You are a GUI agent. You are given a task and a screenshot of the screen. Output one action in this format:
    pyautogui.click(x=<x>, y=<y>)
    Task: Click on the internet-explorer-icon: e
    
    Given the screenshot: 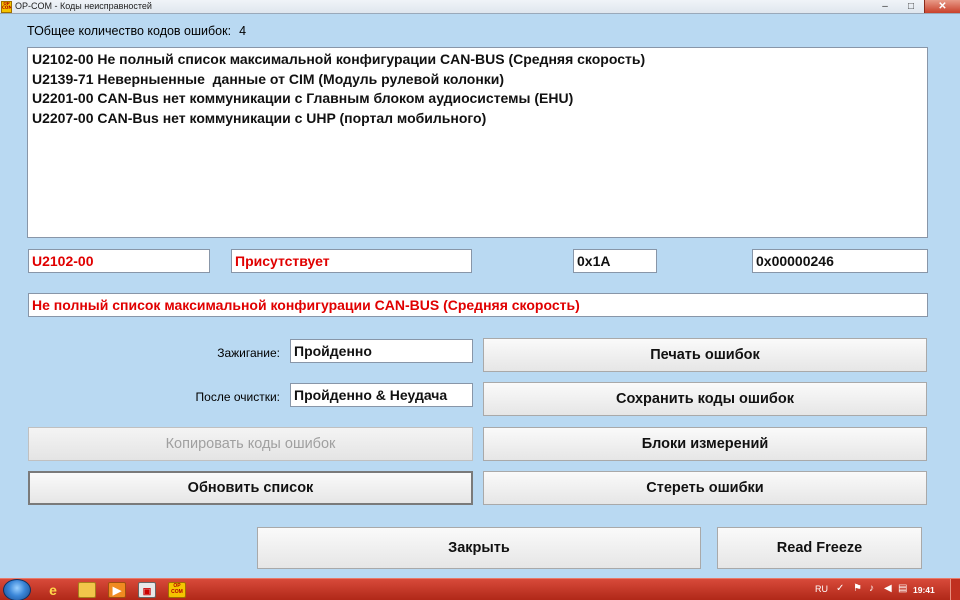 What is the action you would take?
    pyautogui.click(x=53, y=590)
    